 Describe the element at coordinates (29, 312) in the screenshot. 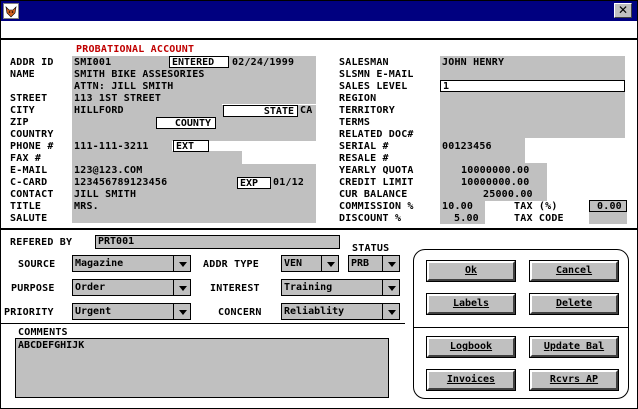

I see `priority-label: PRIORITY` at that location.